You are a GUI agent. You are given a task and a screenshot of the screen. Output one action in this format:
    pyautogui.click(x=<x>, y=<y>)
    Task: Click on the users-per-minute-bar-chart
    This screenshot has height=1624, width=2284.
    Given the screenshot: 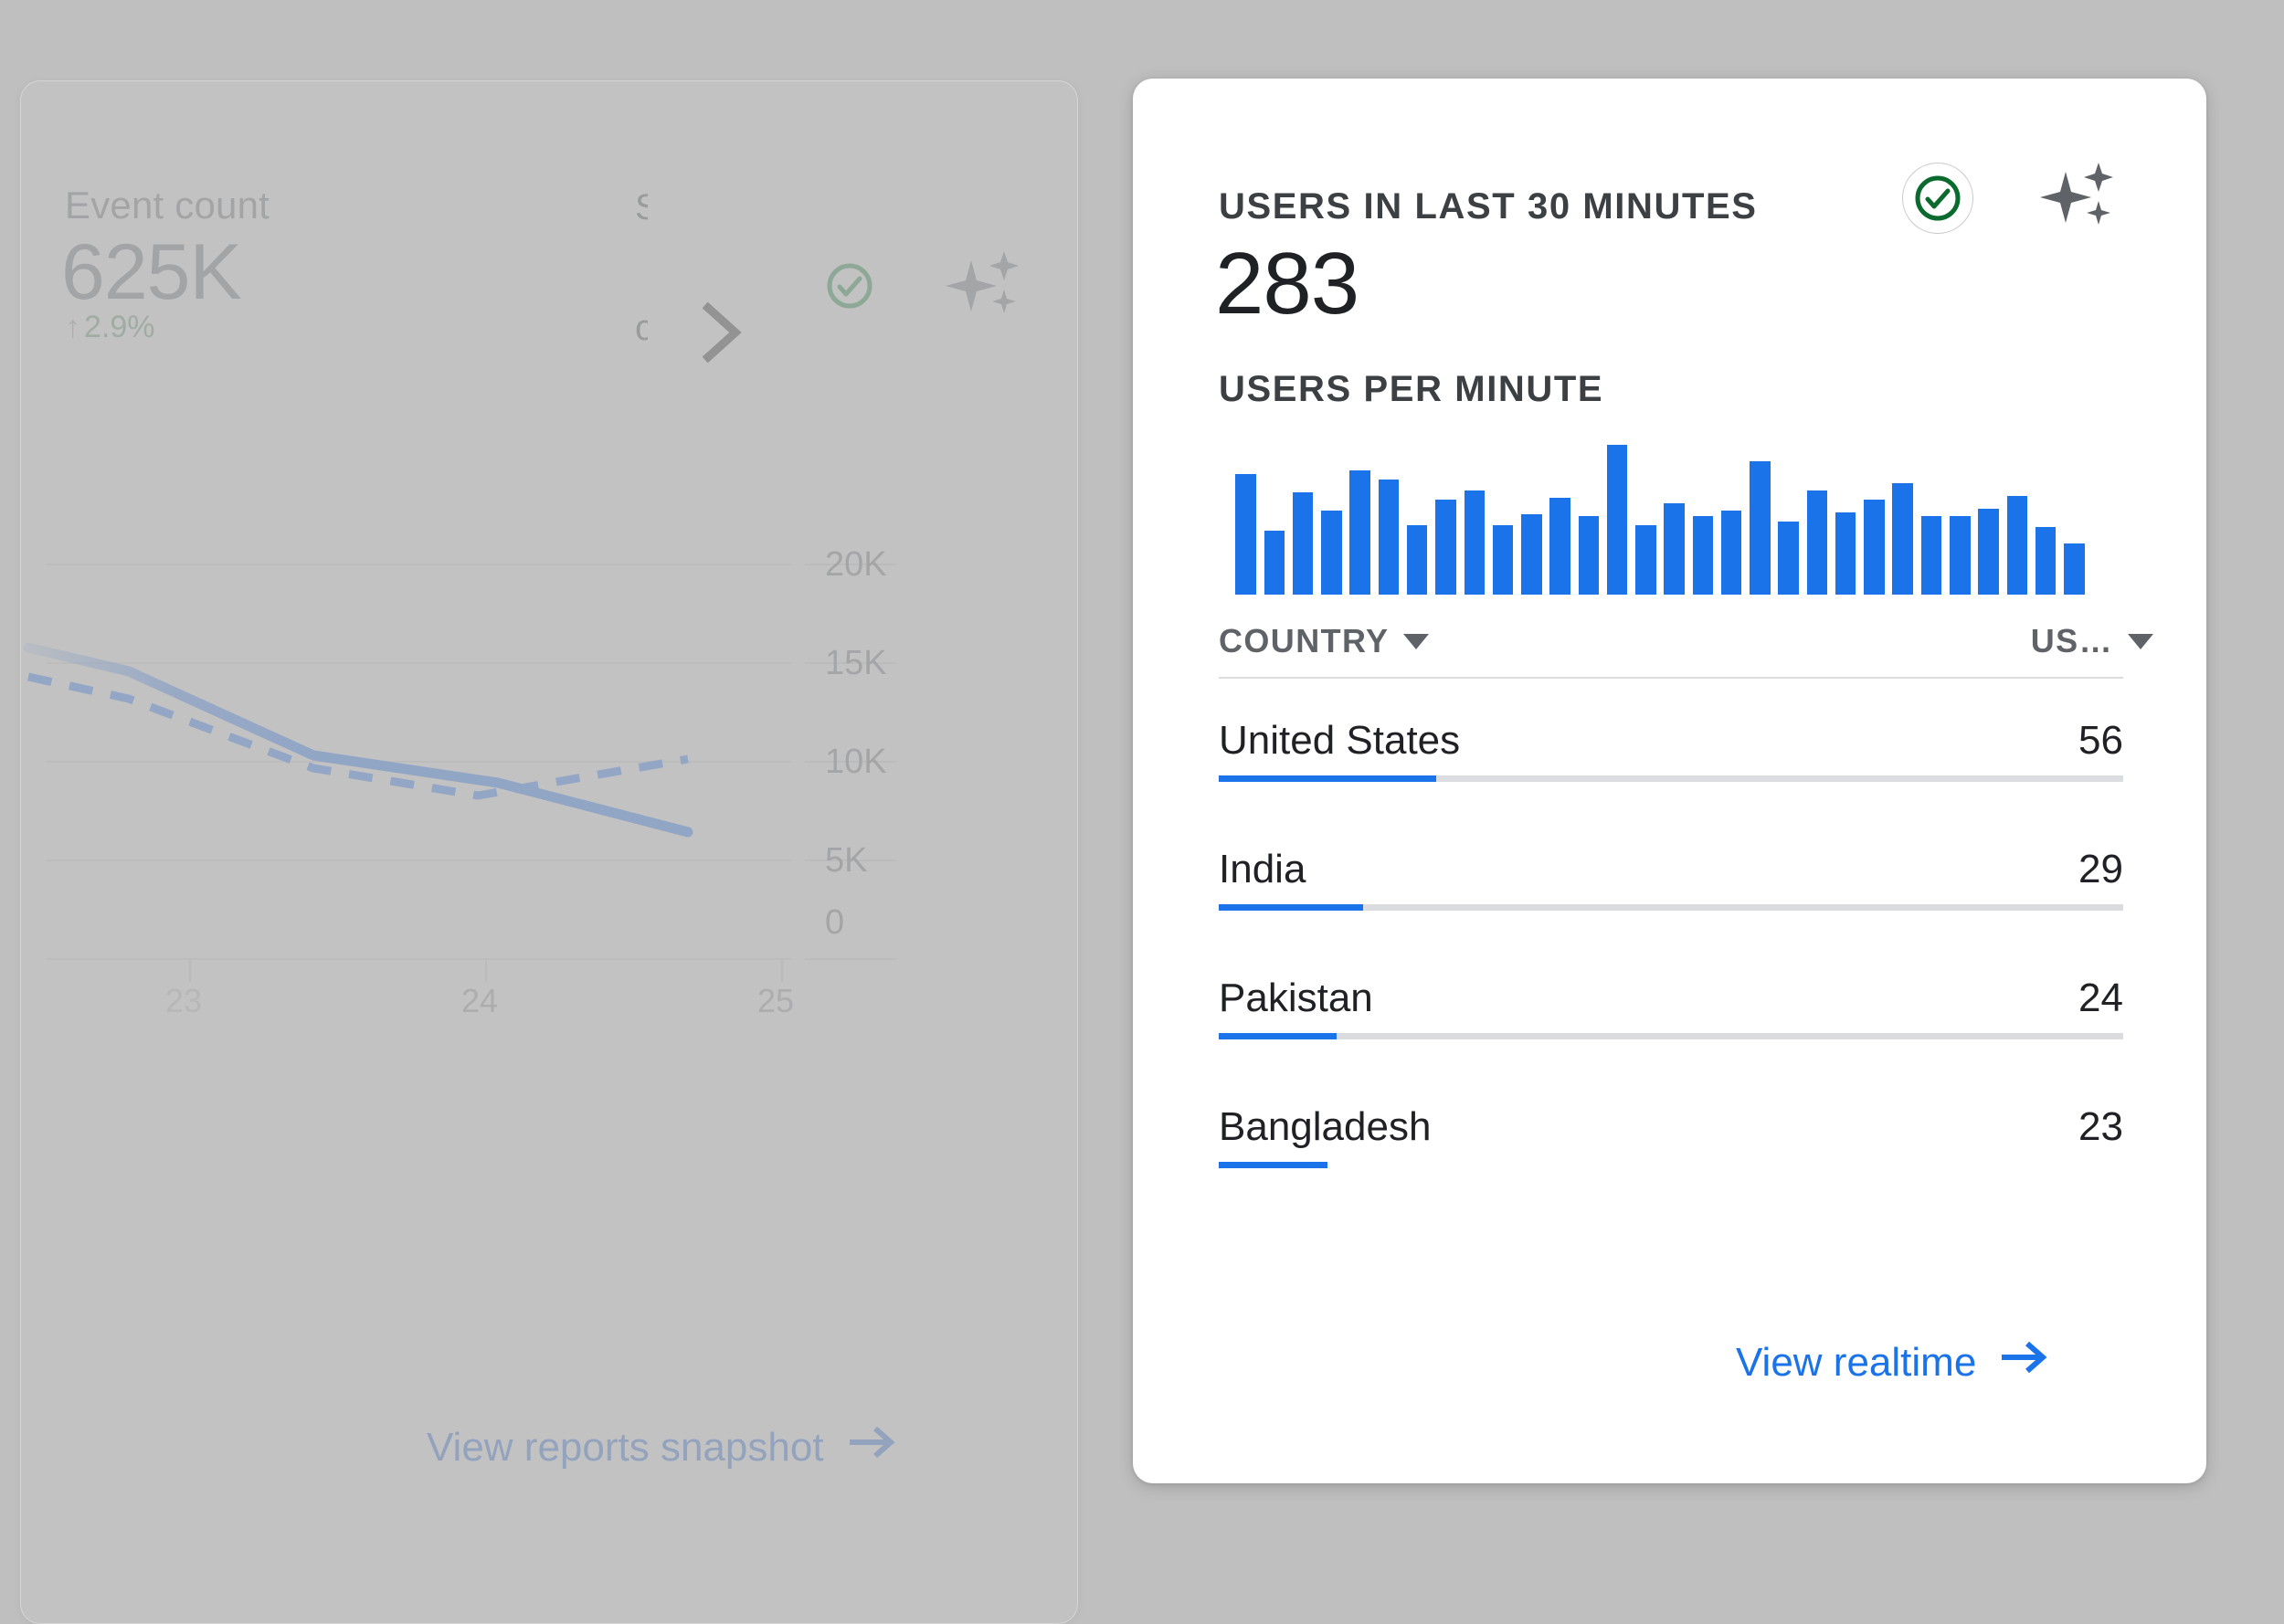 What is the action you would take?
    pyautogui.click(x=1660, y=513)
    